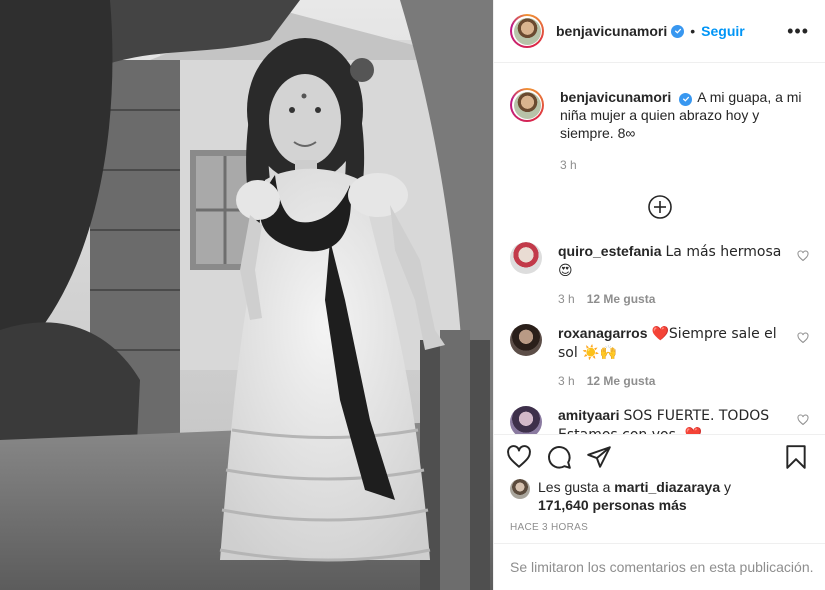  Describe the element at coordinates (611, 31) in the screenshot. I see `author-username: benjavicunamori` at that location.